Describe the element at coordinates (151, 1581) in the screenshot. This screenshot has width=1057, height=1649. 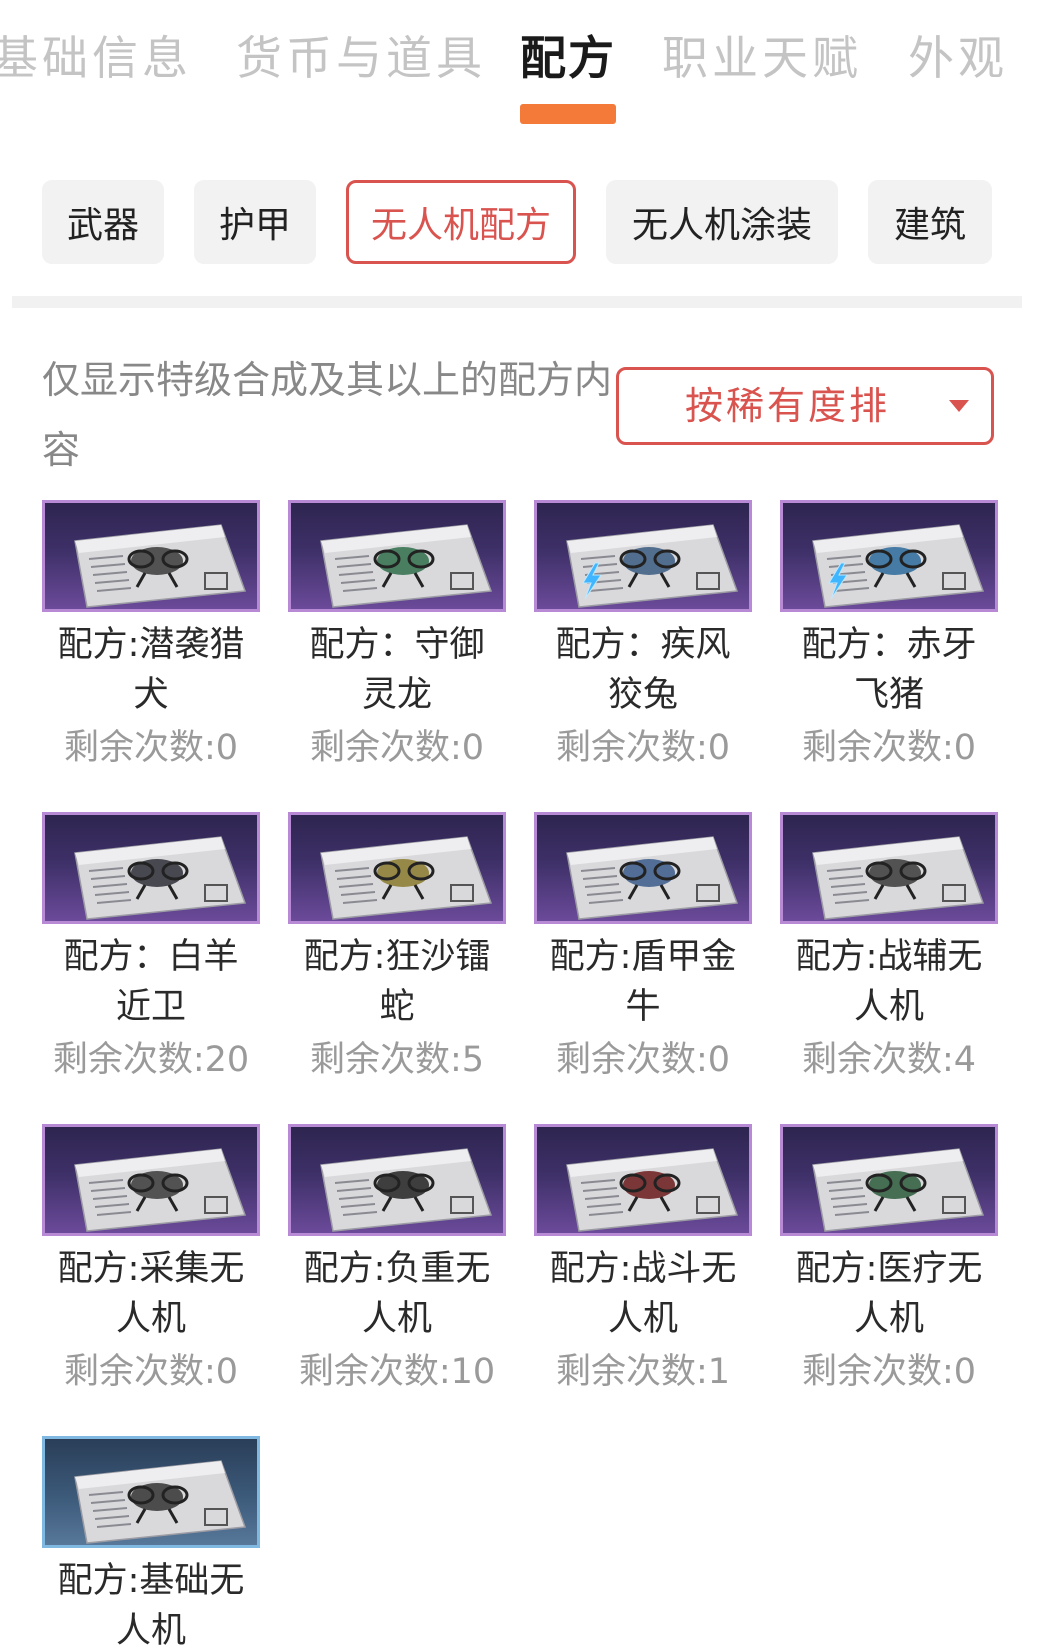
I see `recipe-name-line1: 配方:基础无` at that location.